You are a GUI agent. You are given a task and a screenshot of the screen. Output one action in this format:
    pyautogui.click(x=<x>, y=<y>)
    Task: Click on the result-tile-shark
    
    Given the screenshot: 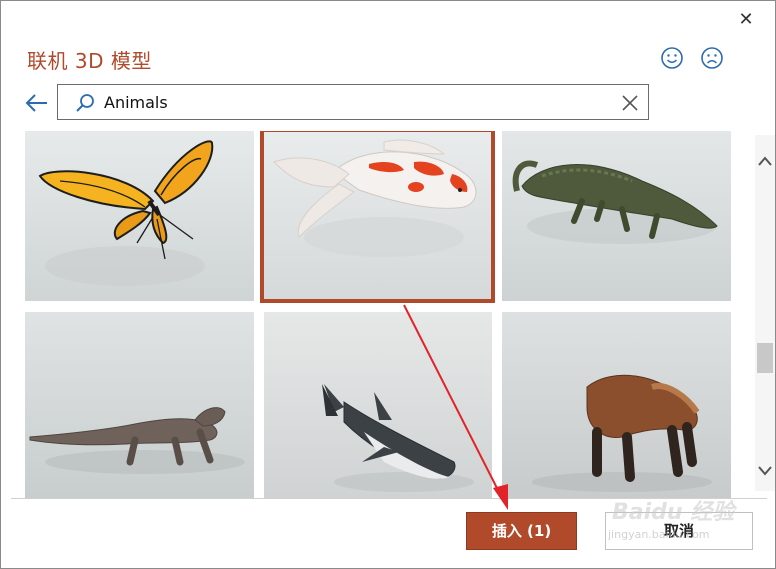 What is the action you would take?
    pyautogui.click(x=378, y=405)
    